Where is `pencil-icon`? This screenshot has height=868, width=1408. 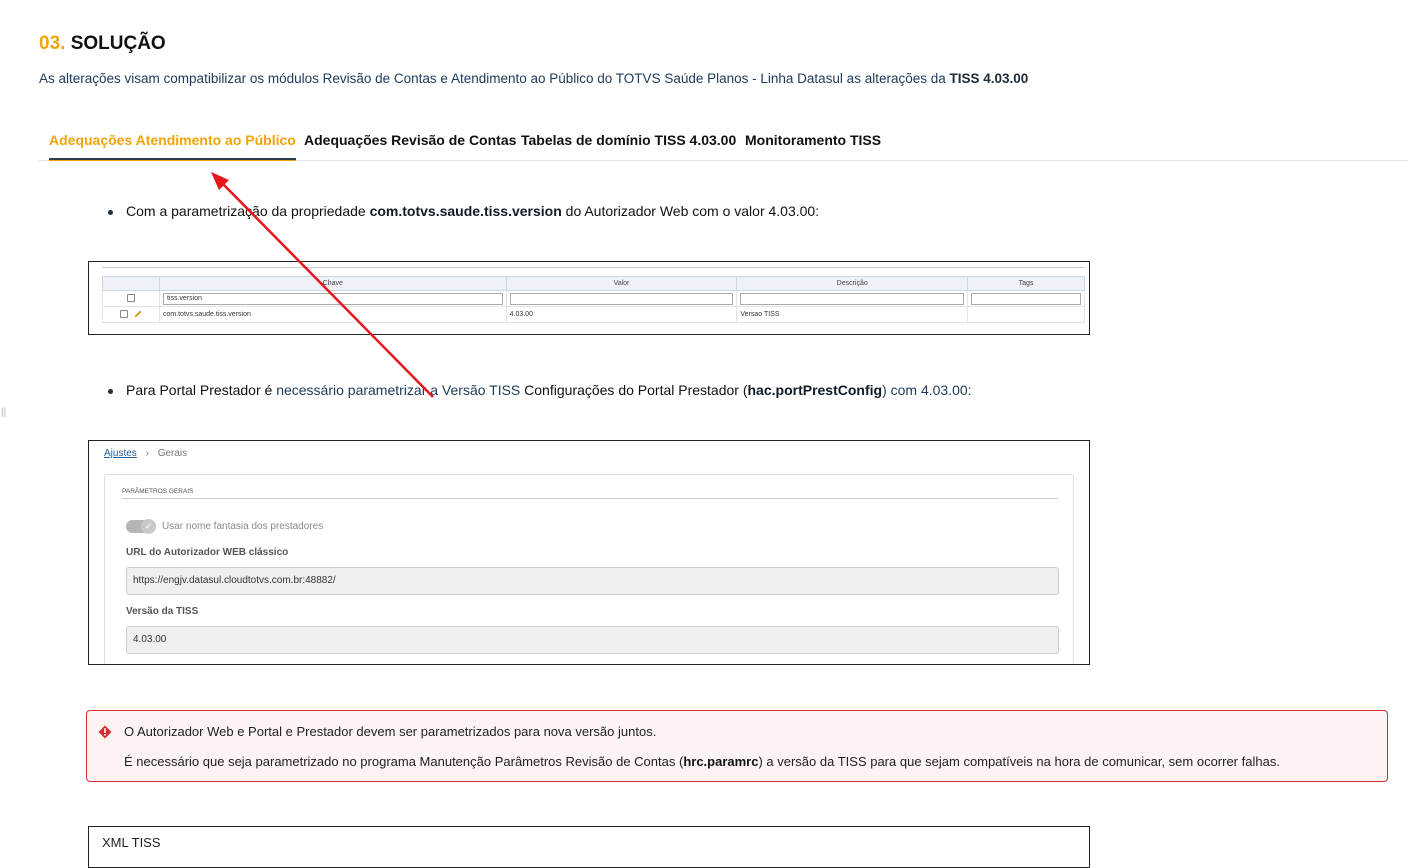 pencil-icon is located at coordinates (138, 315).